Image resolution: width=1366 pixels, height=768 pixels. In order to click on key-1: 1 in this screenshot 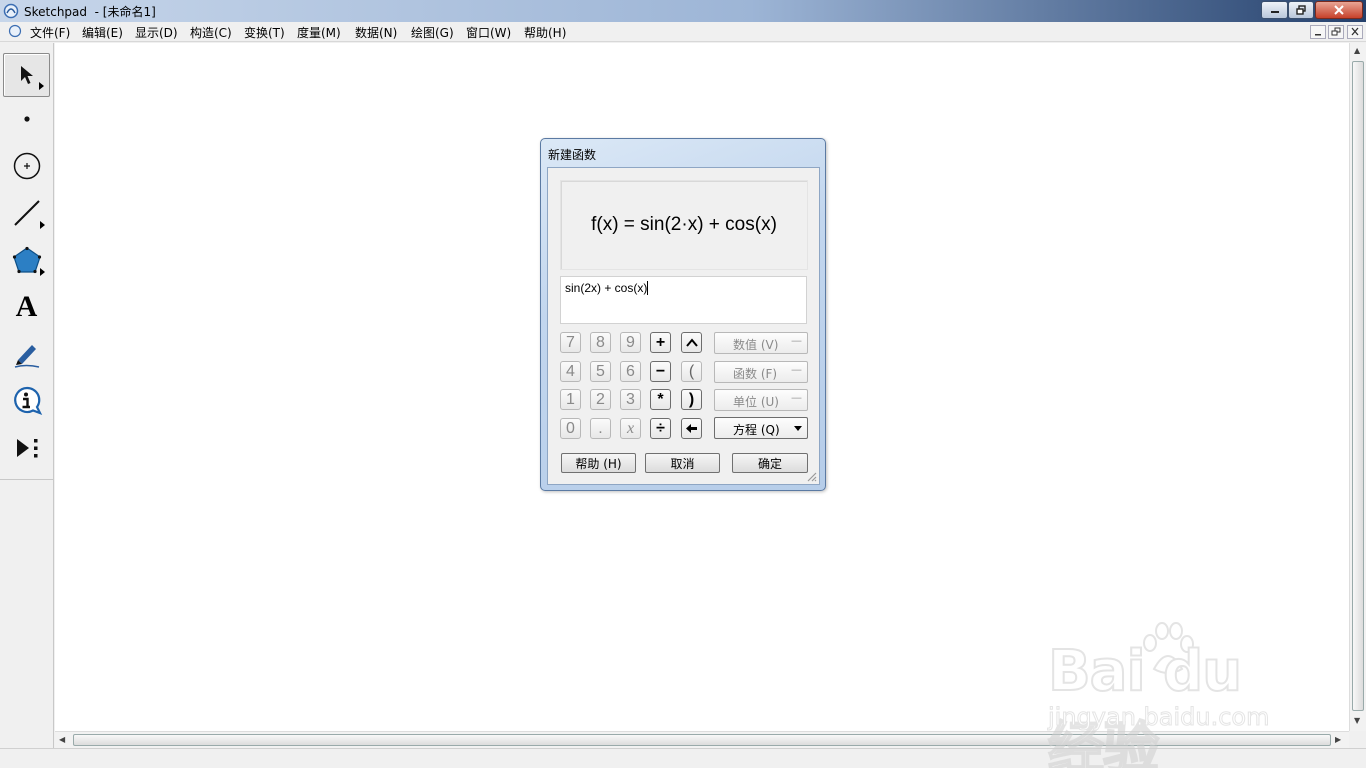, I will do `click(570, 399)`.